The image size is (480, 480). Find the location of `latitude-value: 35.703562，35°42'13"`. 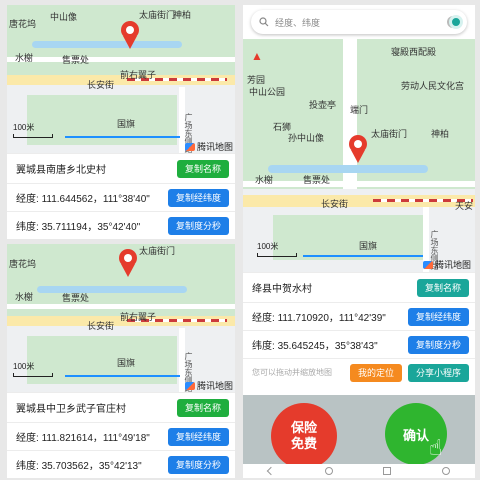

latitude-value: 35.703562，35°42'13" is located at coordinates (91, 466).